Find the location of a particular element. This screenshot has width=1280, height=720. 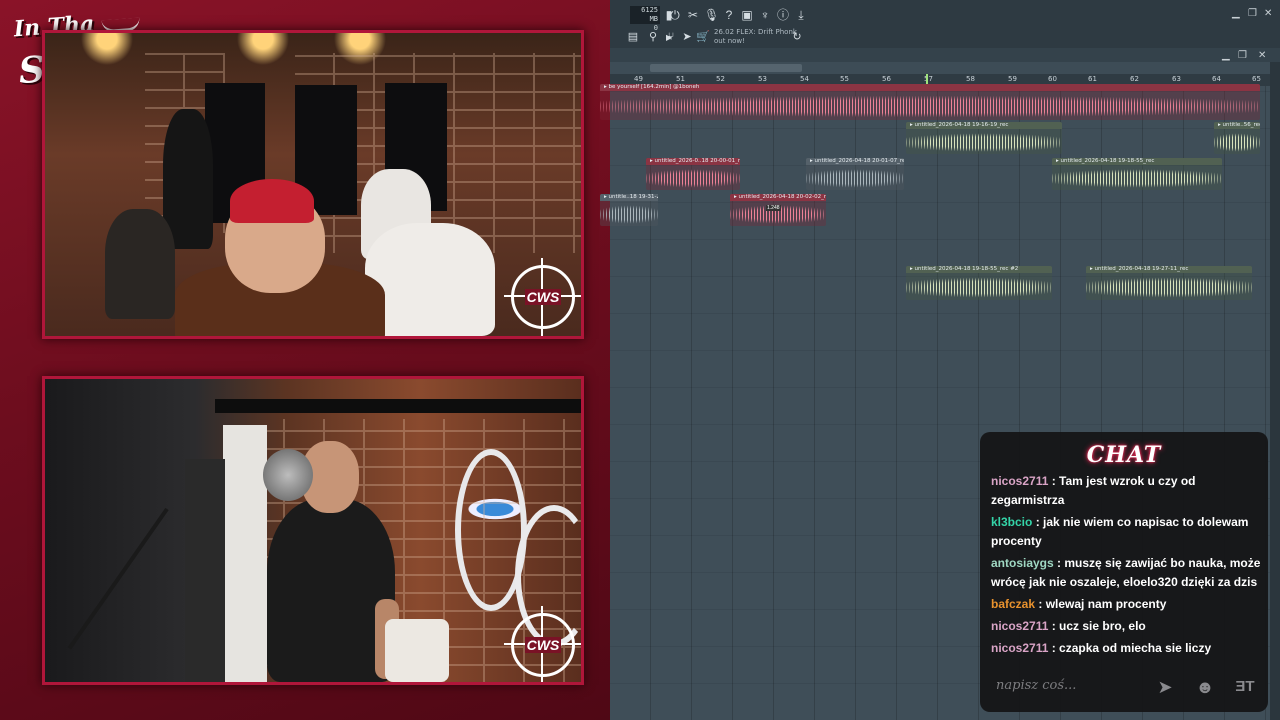

audio-clip: ▸ untitled_2026-0..18 20-00-01_rec is located at coordinates (693, 174).